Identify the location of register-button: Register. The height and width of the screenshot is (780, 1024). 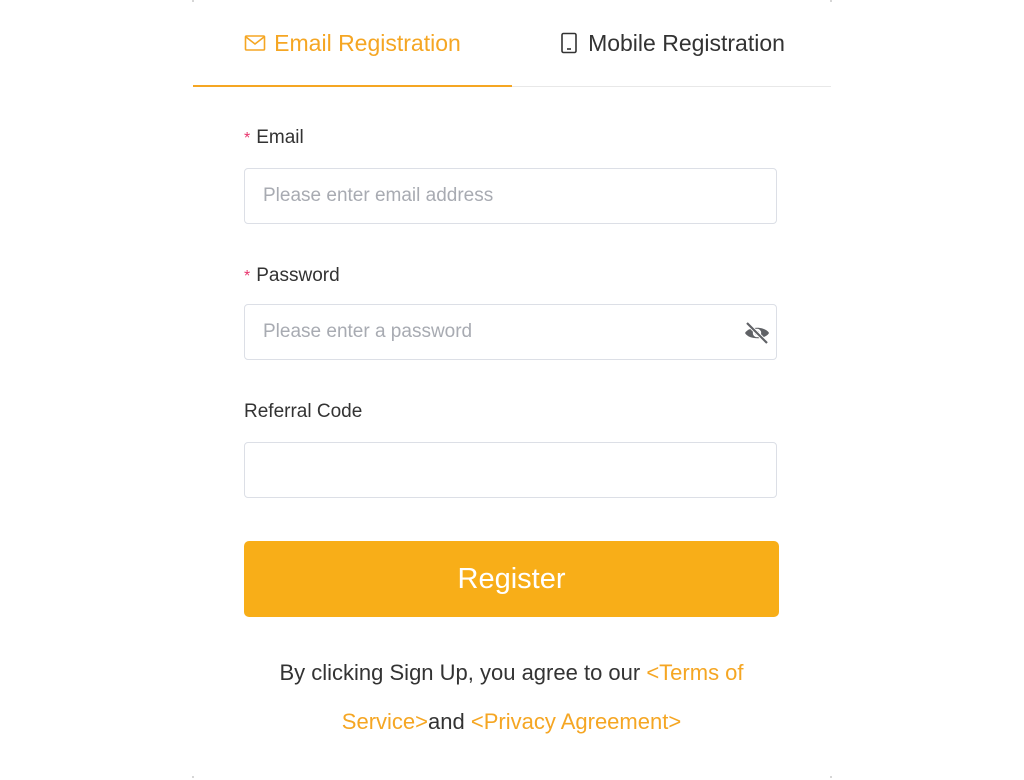
(511, 579).